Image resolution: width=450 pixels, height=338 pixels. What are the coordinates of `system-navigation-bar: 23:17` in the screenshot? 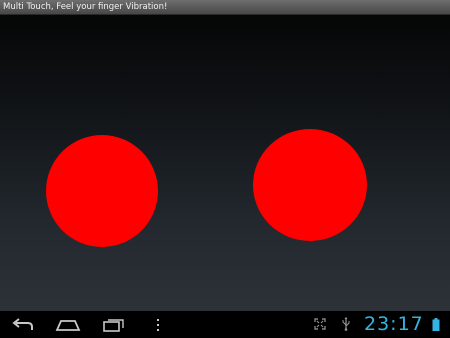 It's located at (225, 324).